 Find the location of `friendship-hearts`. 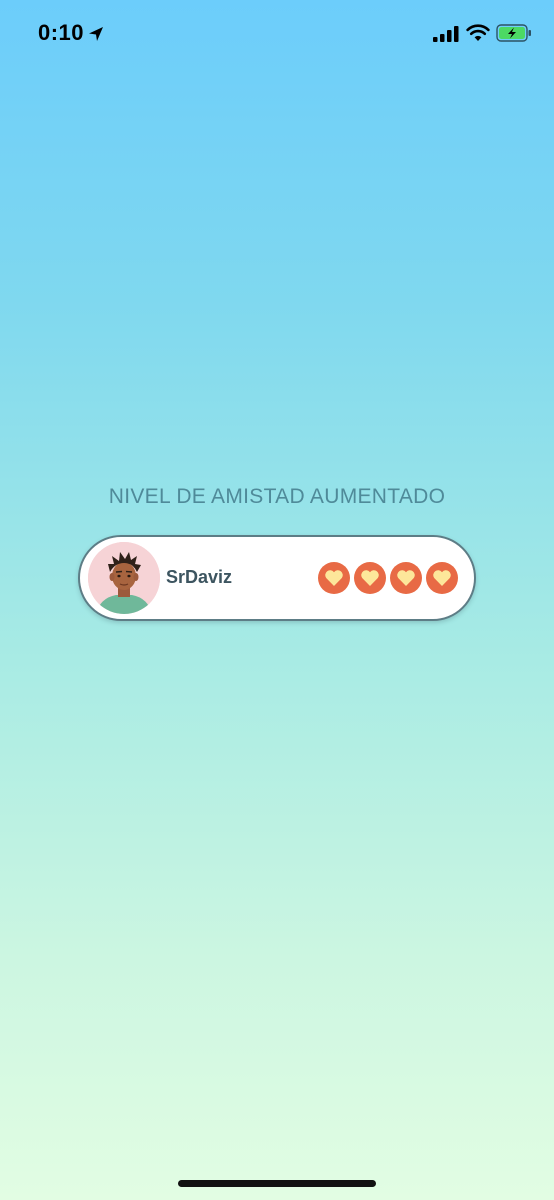

friendship-hearts is located at coordinates (388, 578).